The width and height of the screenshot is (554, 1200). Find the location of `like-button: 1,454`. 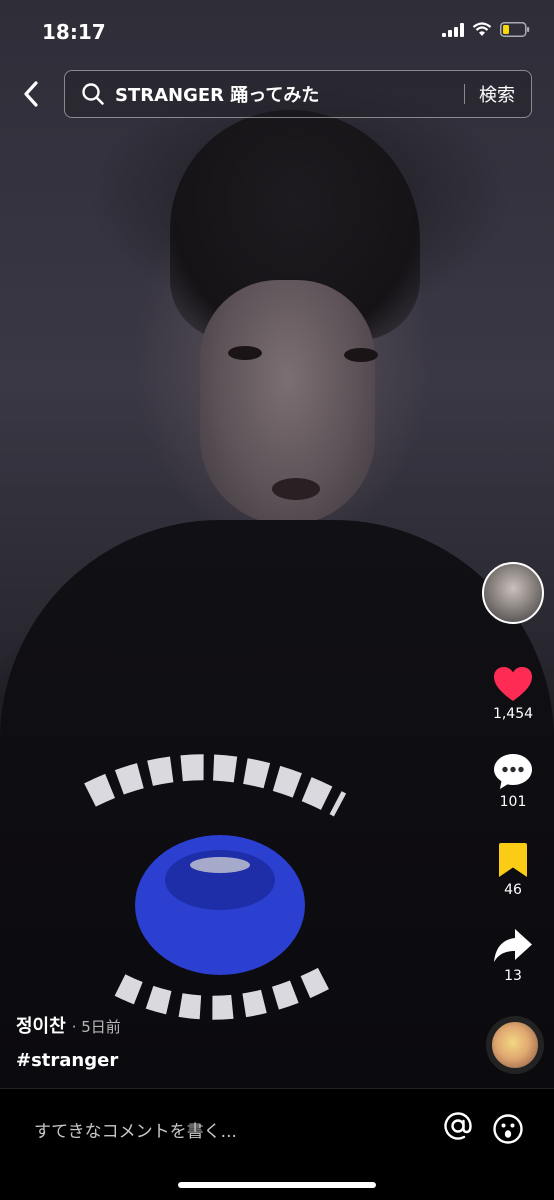

like-button: 1,454 is located at coordinates (513, 694).